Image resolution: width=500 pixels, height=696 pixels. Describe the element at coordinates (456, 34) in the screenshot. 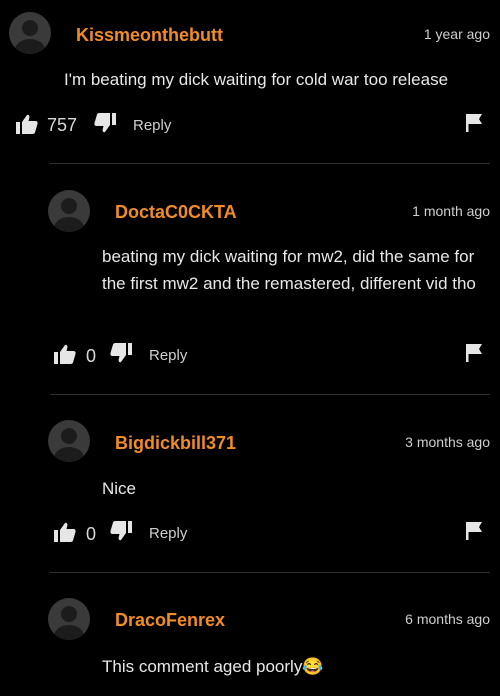

I see `comment-timestamp: 1 year ago` at that location.